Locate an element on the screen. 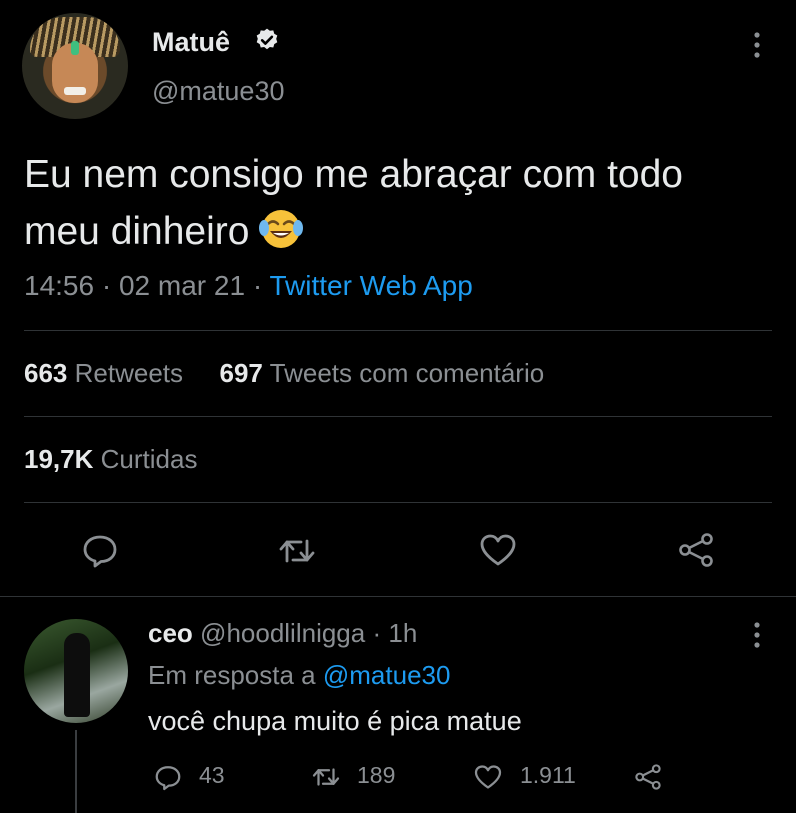 The height and width of the screenshot is (813, 796). author-handle: @matue30 is located at coordinates (218, 91).